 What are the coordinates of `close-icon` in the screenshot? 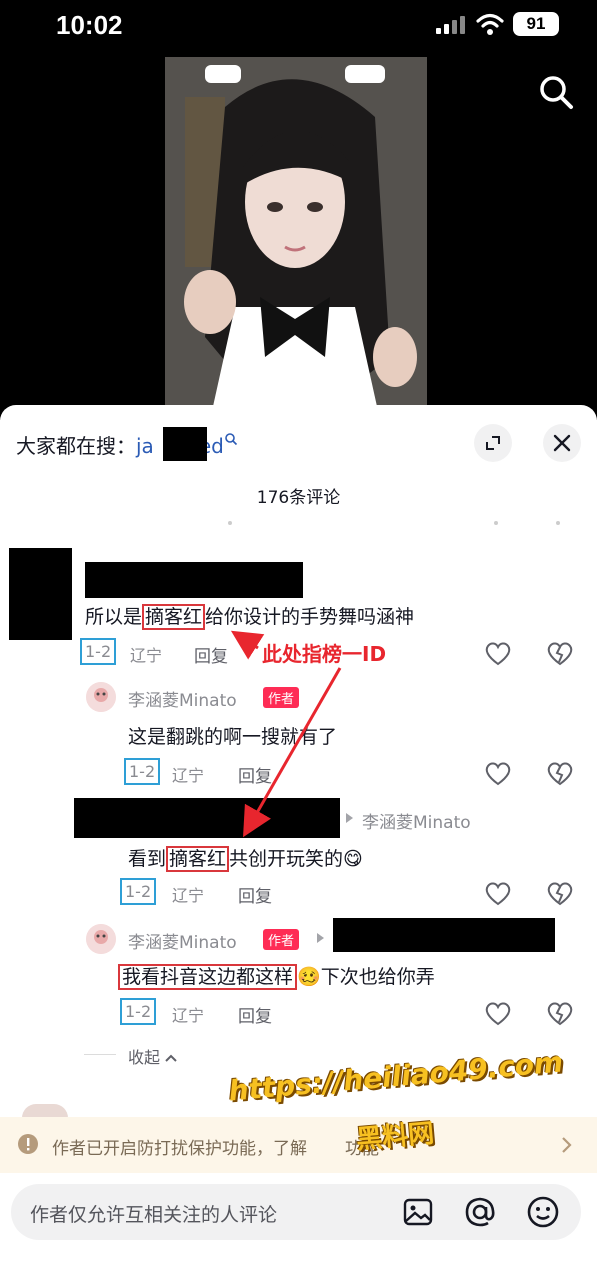 It's located at (562, 443).